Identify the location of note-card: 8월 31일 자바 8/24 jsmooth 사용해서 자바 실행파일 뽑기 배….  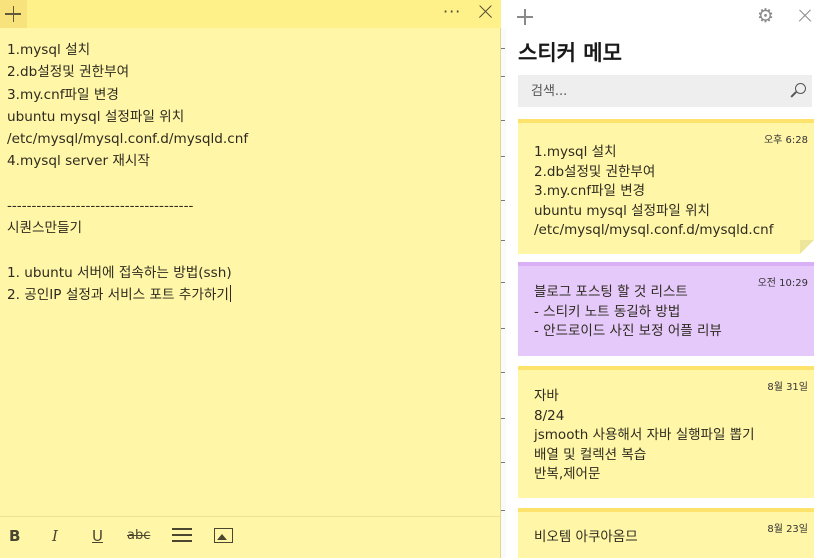
(666, 432).